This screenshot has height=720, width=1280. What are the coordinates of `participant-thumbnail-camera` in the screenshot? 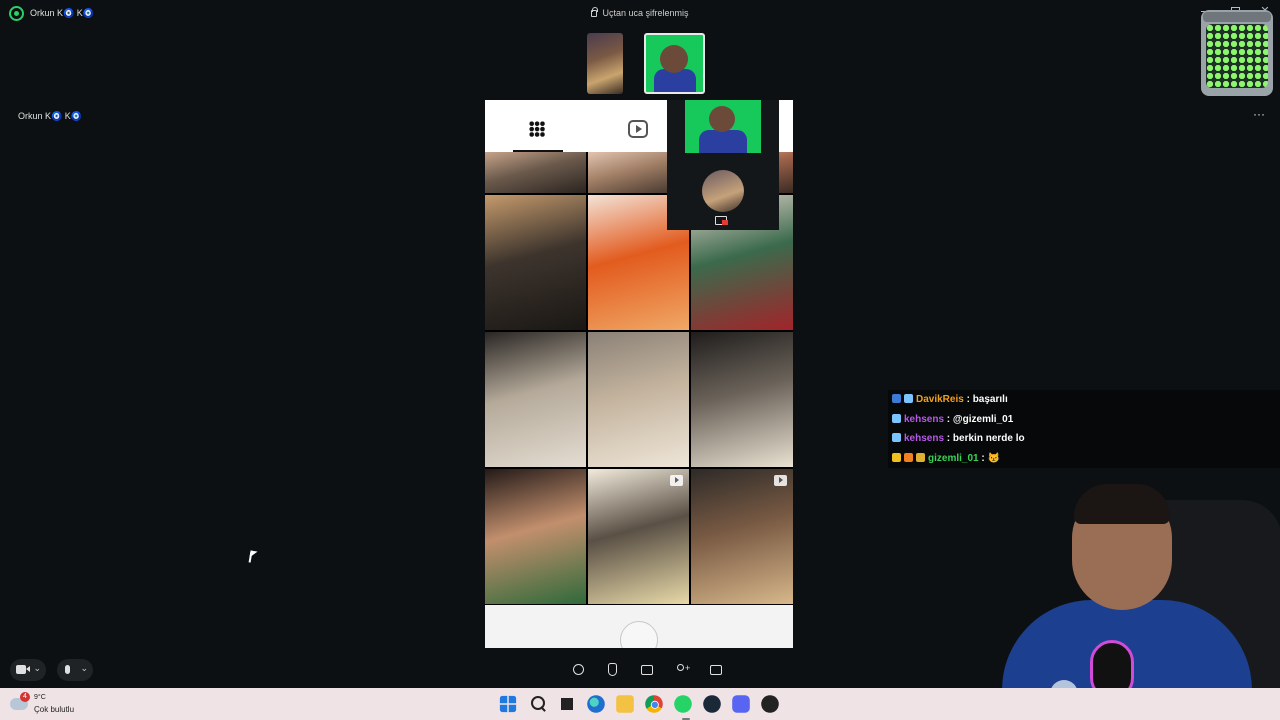 It's located at (674, 63).